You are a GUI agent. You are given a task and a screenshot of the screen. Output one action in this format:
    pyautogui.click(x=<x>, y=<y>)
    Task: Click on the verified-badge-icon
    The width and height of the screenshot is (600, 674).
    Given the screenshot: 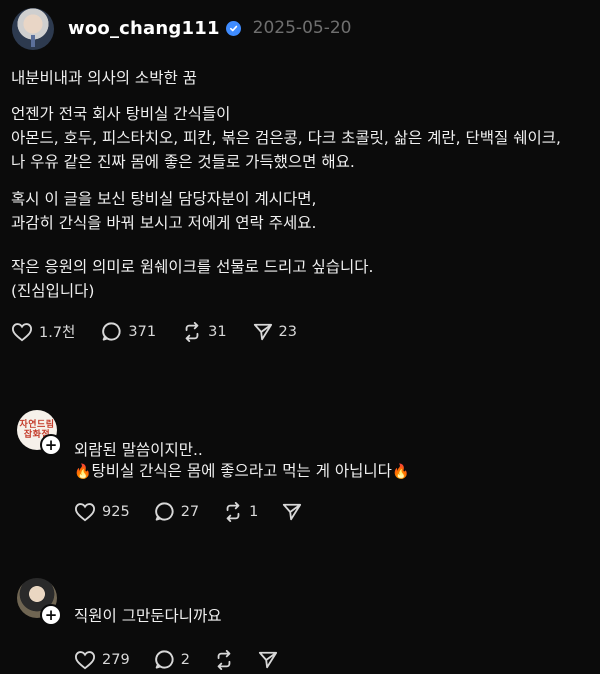 What is the action you would take?
    pyautogui.click(x=233, y=28)
    